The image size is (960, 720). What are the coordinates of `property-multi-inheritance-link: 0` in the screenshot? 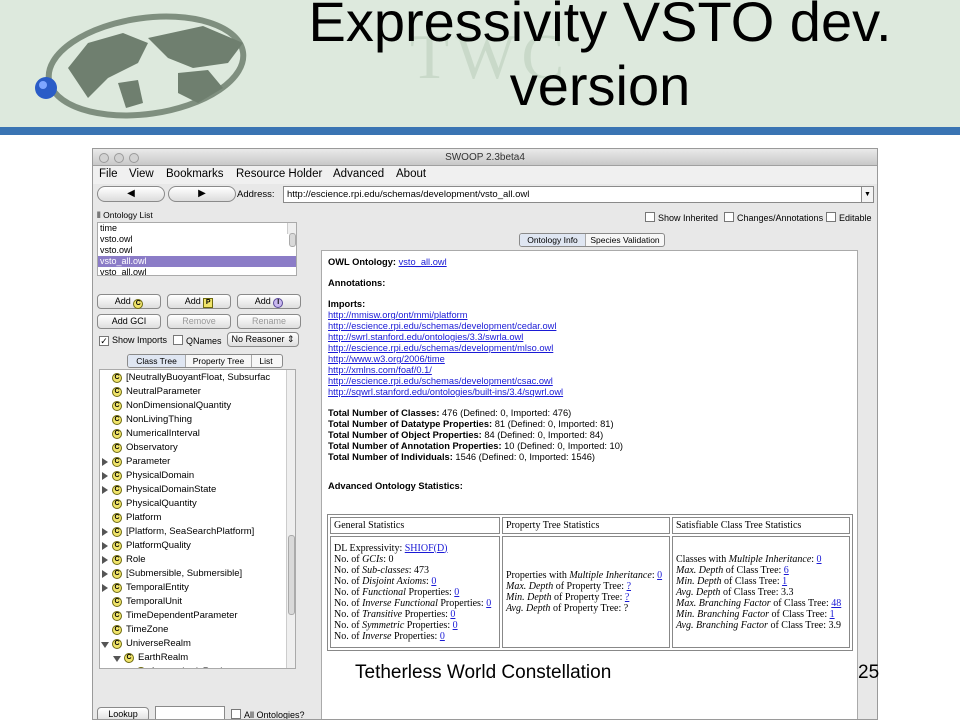 It's located at (659, 575).